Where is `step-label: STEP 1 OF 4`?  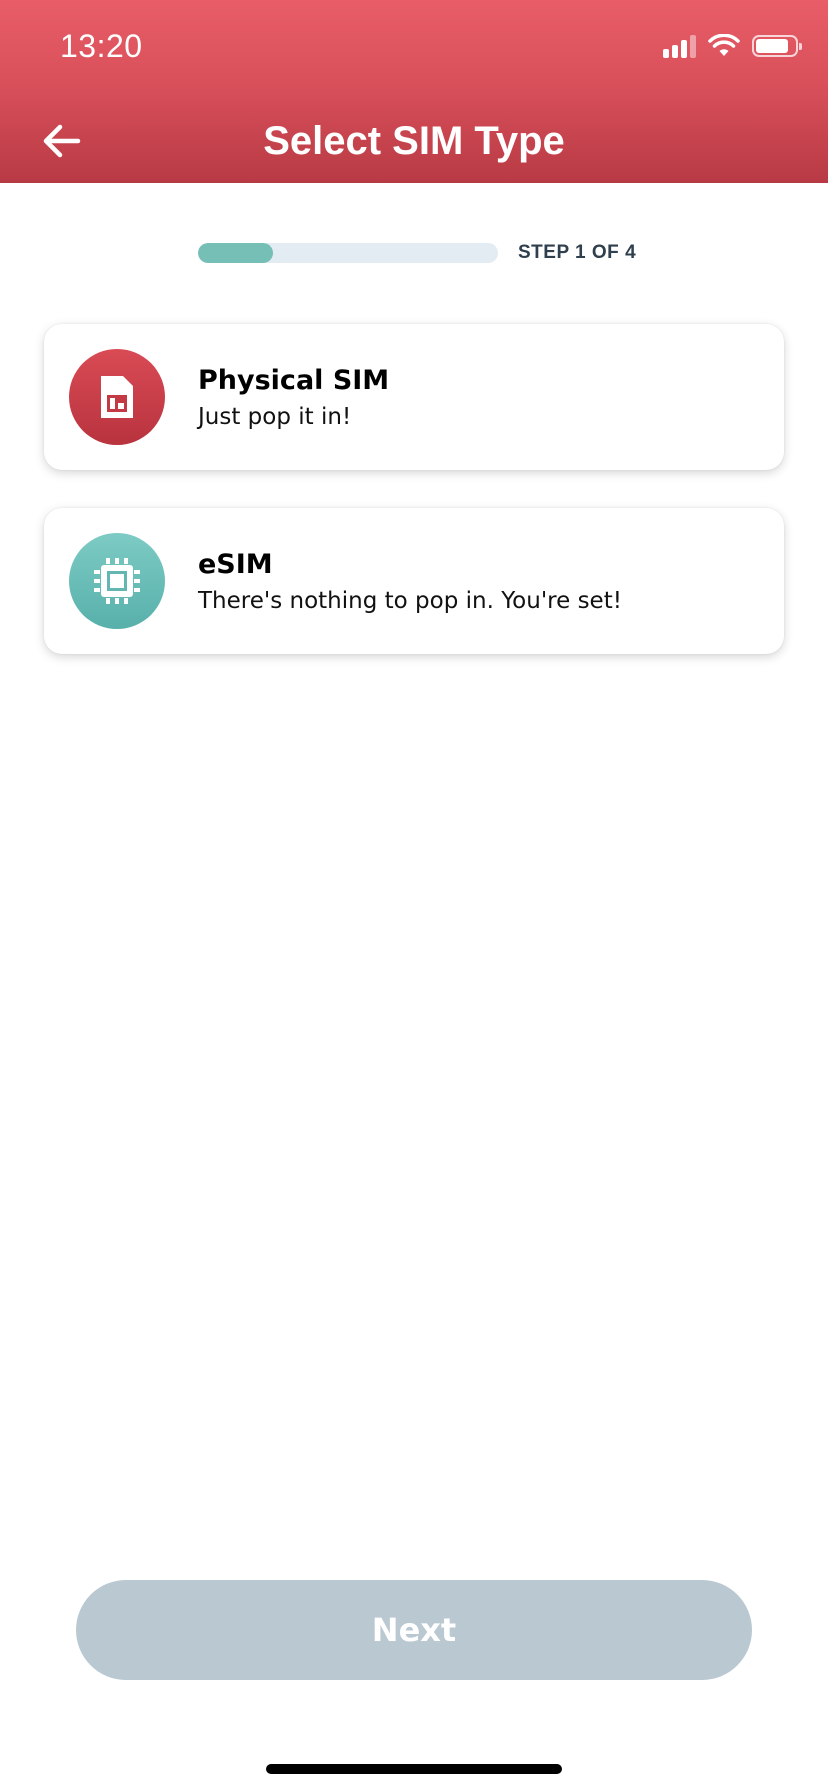 step-label: STEP 1 OF 4 is located at coordinates (577, 252).